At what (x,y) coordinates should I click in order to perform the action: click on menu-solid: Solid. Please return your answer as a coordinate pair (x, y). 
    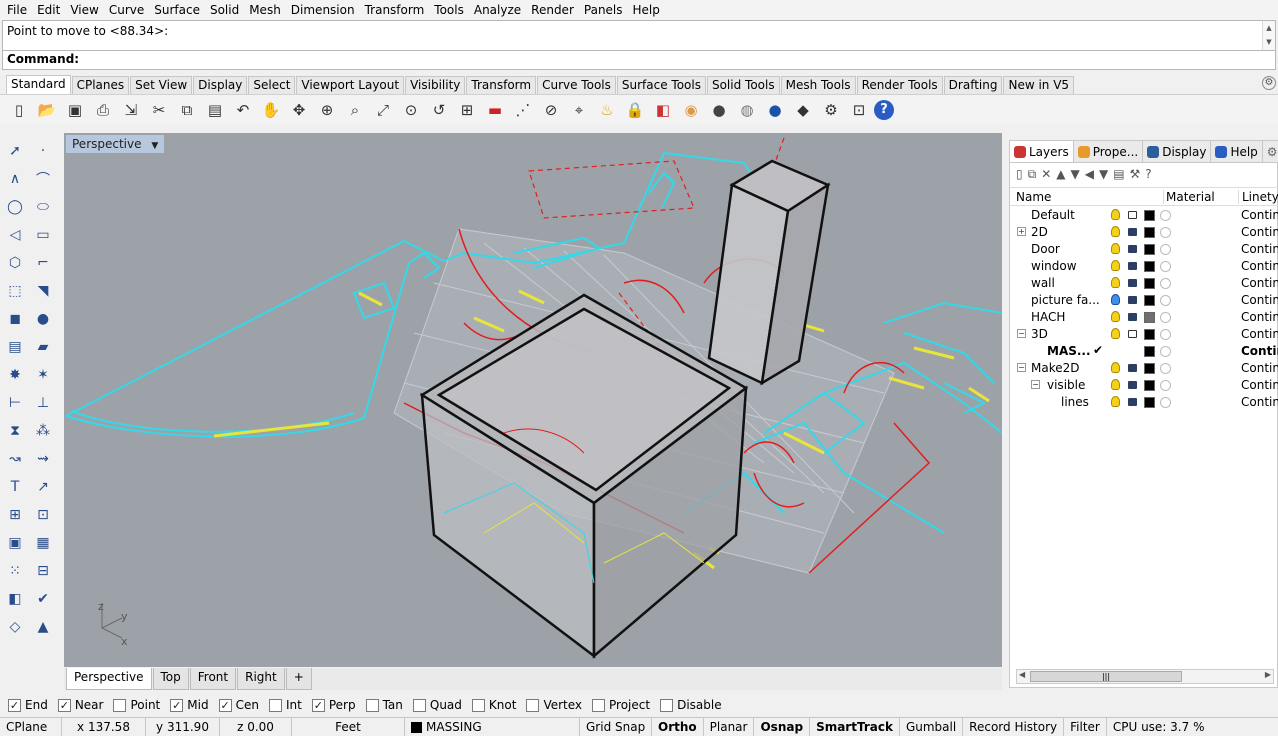
    Looking at the image, I should click on (224, 10).